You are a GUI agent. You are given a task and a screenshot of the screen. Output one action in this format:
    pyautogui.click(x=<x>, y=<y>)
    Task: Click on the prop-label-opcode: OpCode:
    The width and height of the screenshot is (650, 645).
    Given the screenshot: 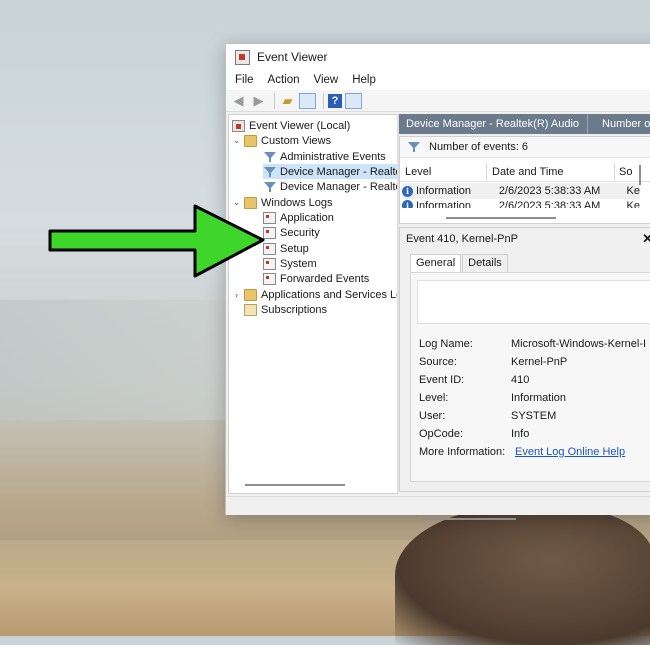 What is the action you would take?
    pyautogui.click(x=441, y=434)
    